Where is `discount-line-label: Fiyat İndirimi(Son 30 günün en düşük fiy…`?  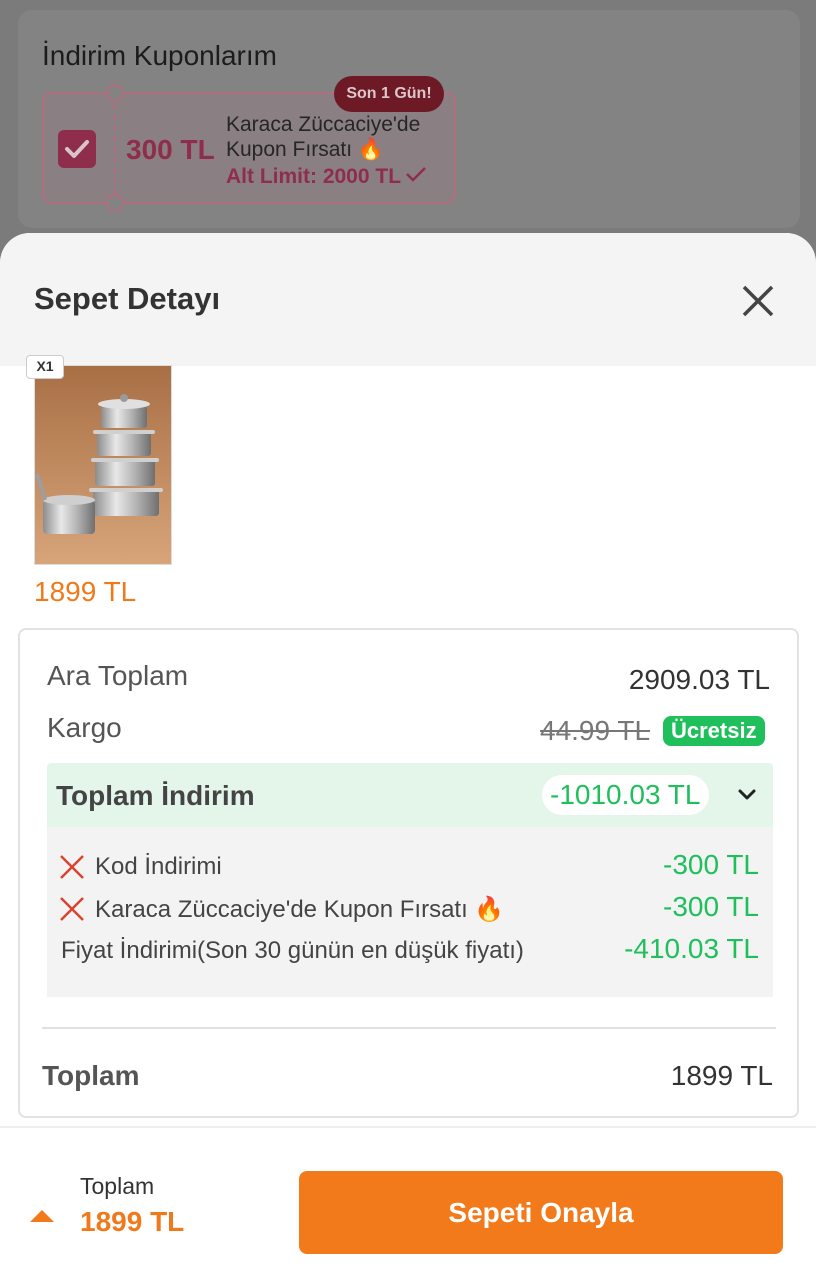 discount-line-label: Fiyat İndirimi(Son 30 günün en düşük fiy… is located at coordinates (292, 950).